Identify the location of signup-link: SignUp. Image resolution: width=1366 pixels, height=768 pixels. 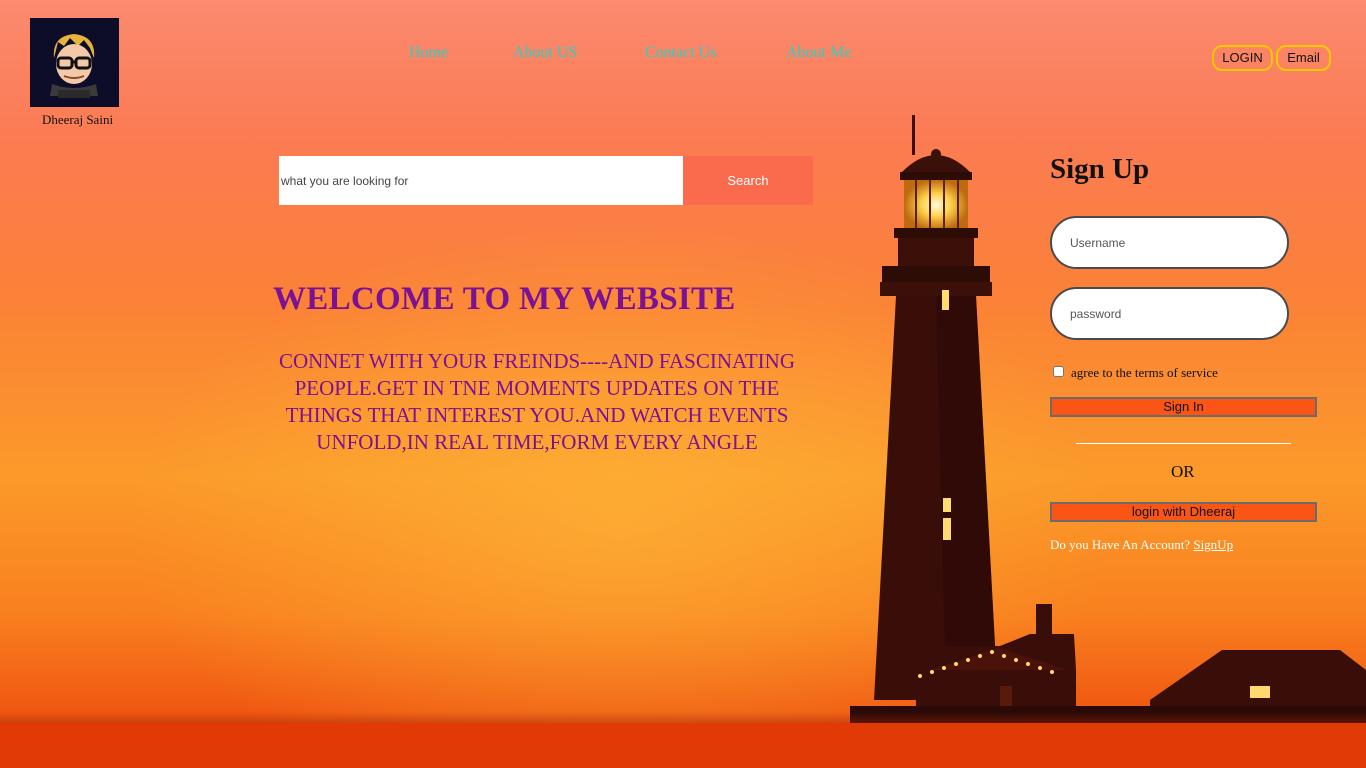
(1213, 544).